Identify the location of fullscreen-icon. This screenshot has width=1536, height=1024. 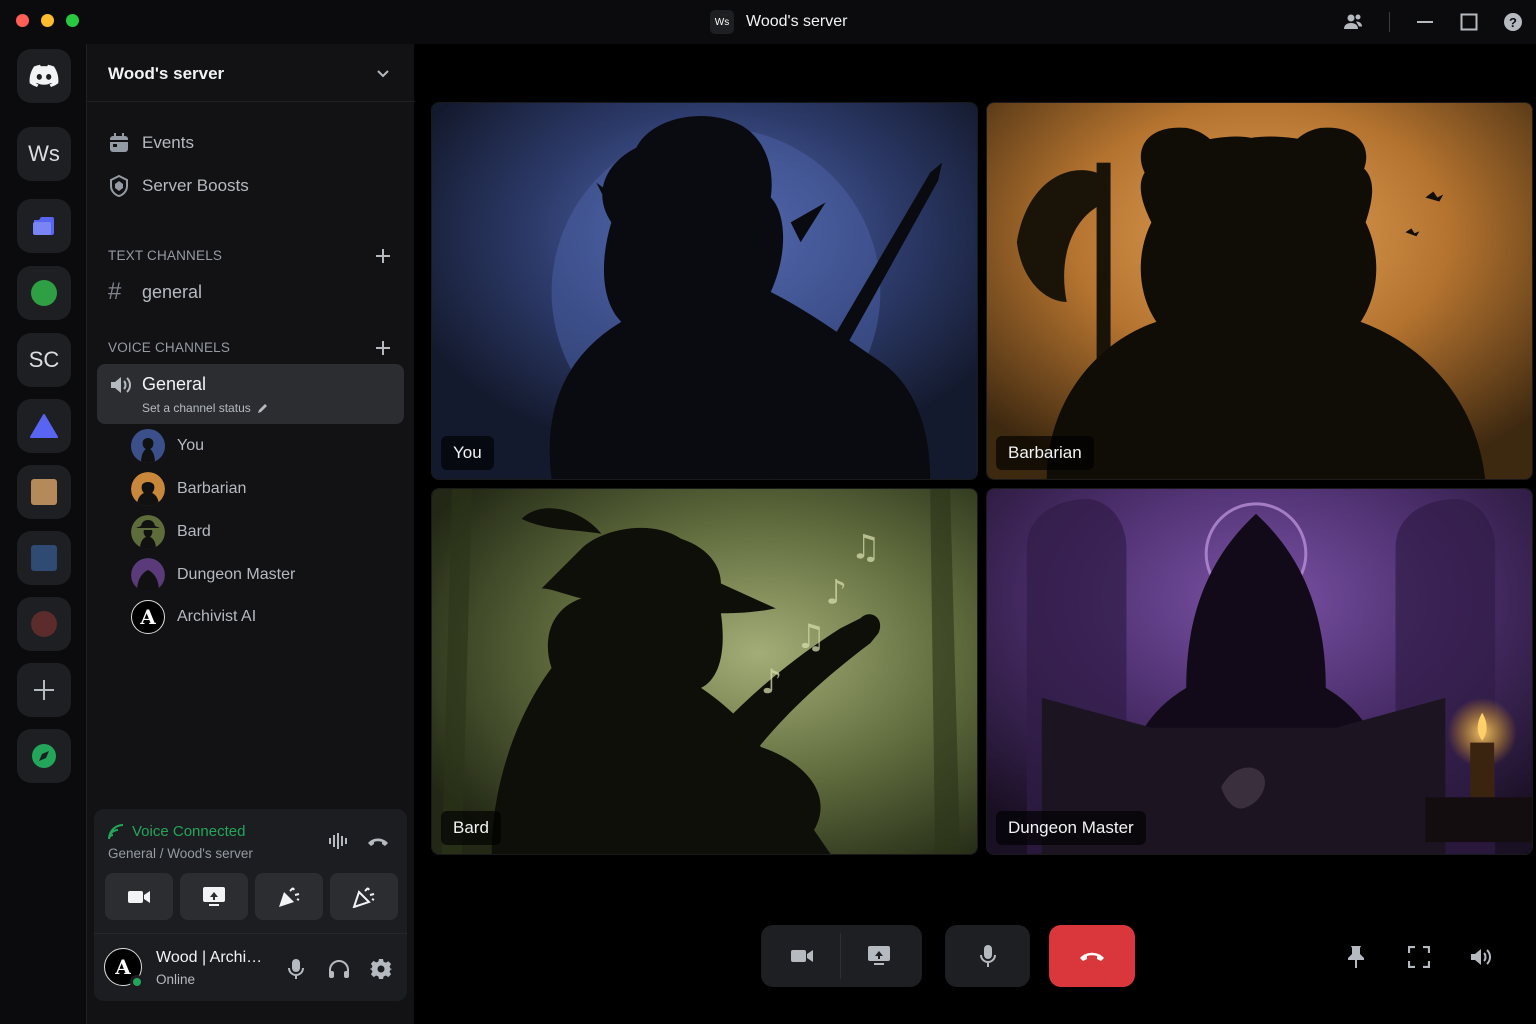
(1419, 957).